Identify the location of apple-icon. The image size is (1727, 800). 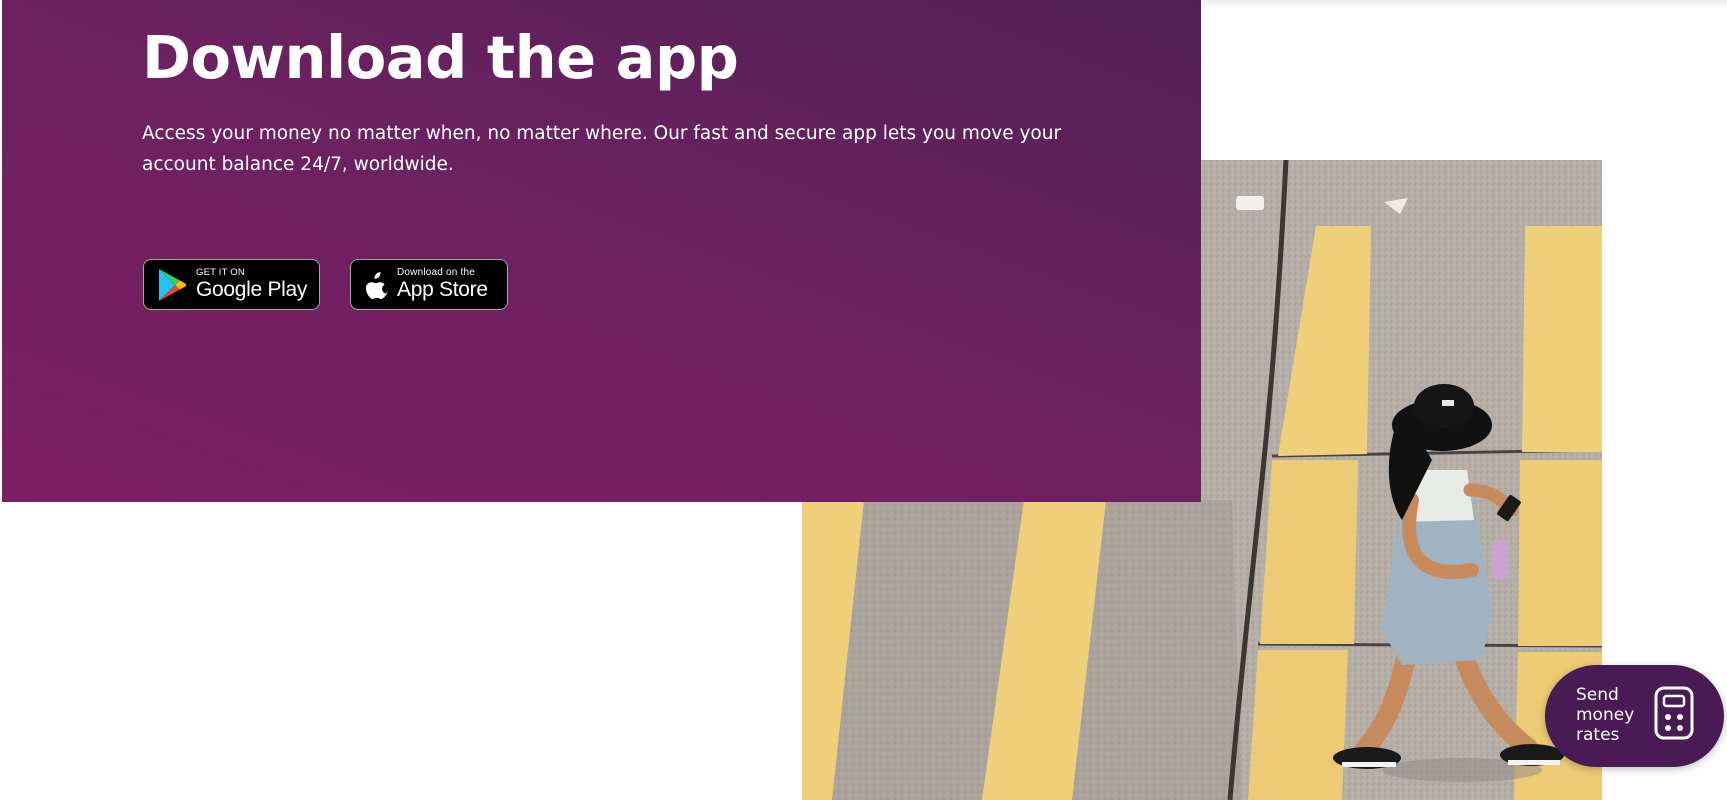
(376, 285).